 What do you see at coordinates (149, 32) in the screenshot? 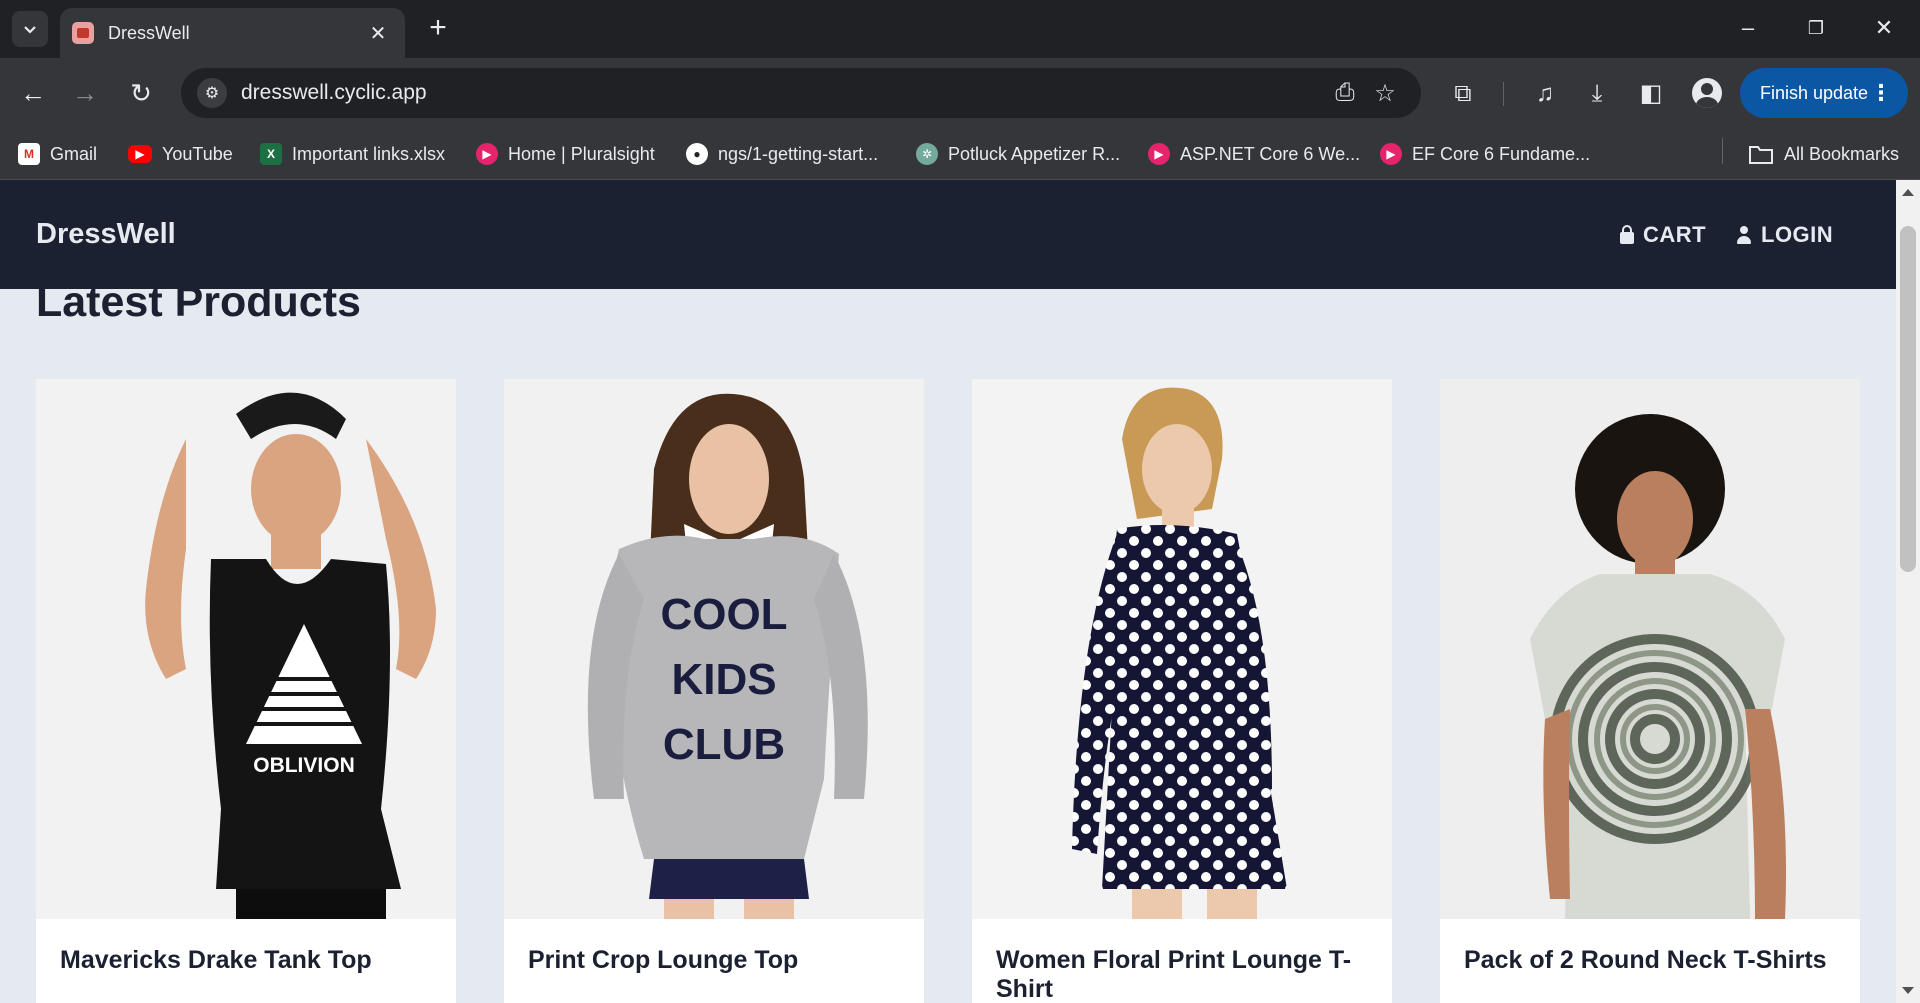
I see `tab-title: DressWell` at bounding box center [149, 32].